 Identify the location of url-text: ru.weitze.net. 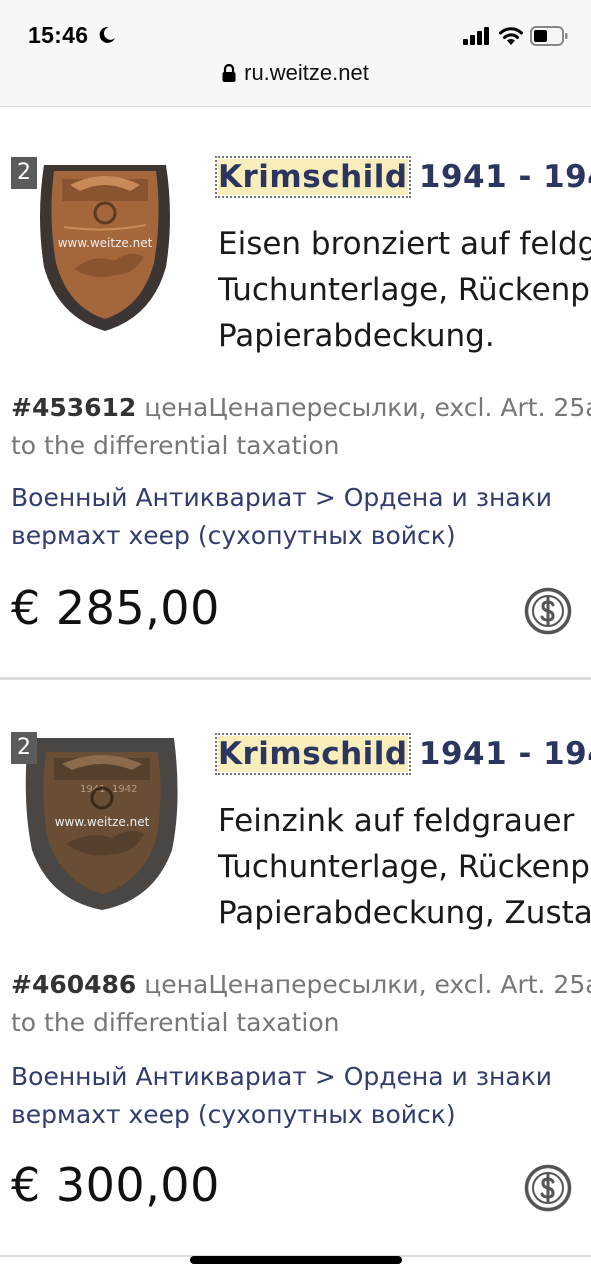
(306, 72).